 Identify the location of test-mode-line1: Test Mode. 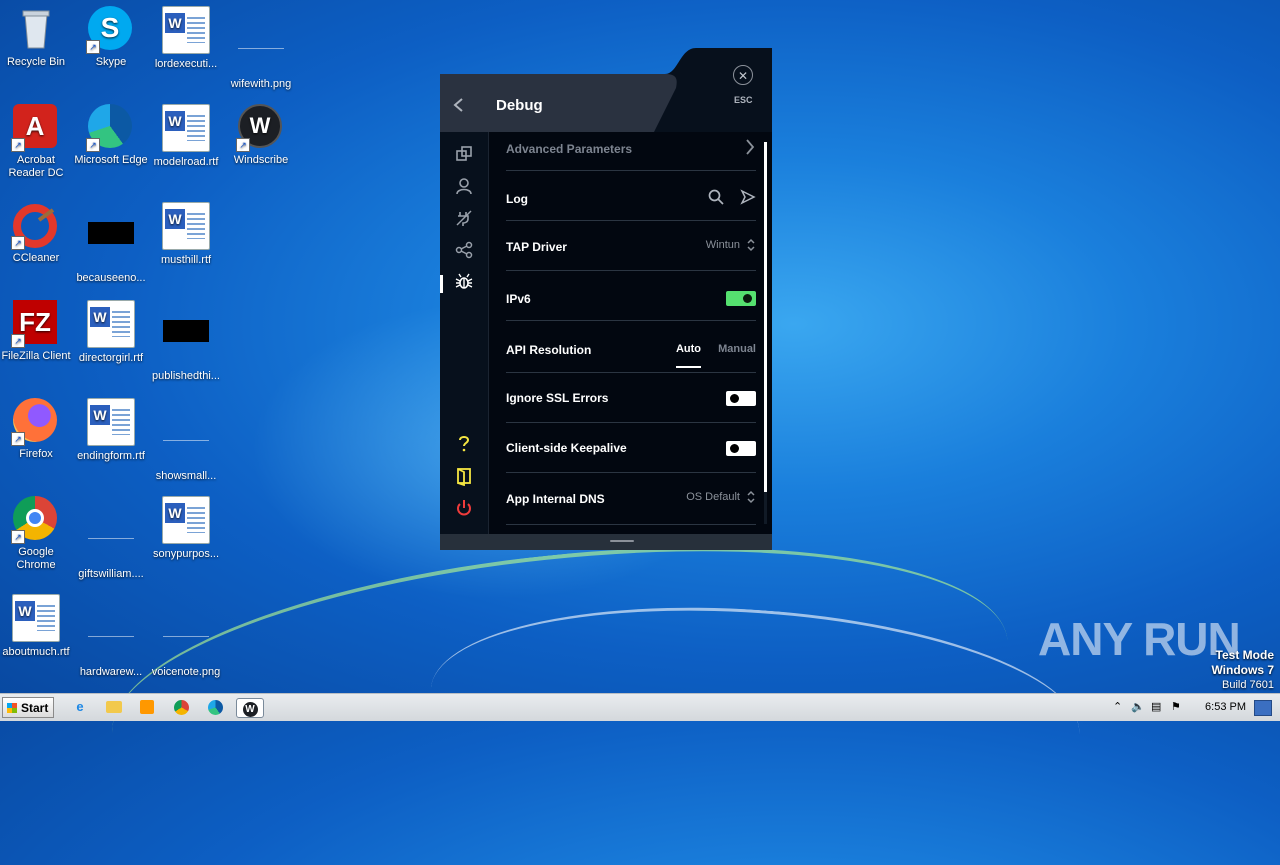
(1244, 655).